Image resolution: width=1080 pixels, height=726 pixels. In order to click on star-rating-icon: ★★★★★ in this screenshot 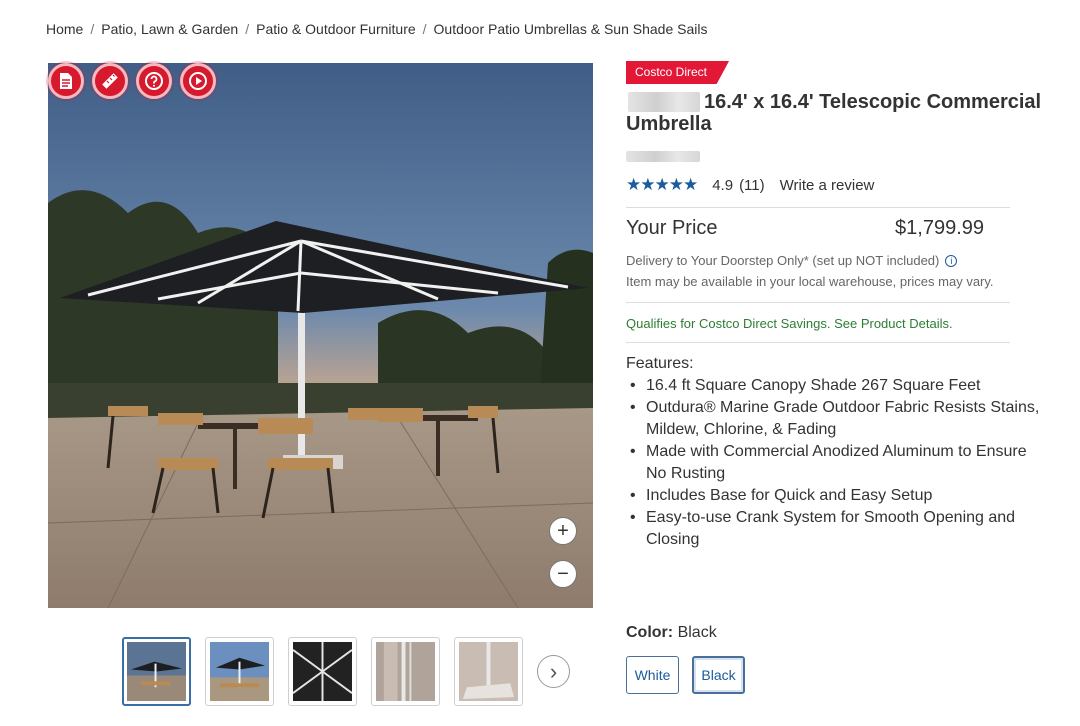, I will do `click(662, 185)`.